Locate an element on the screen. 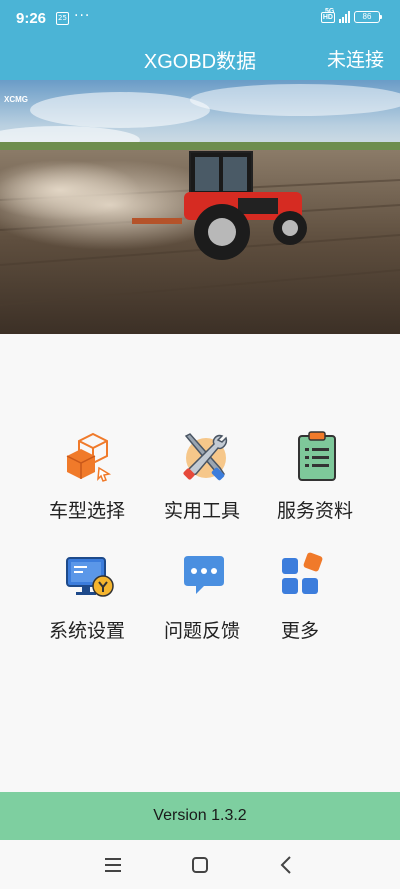 This screenshot has width=400, height=889. network-type: 5G is located at coordinates (330, 11).